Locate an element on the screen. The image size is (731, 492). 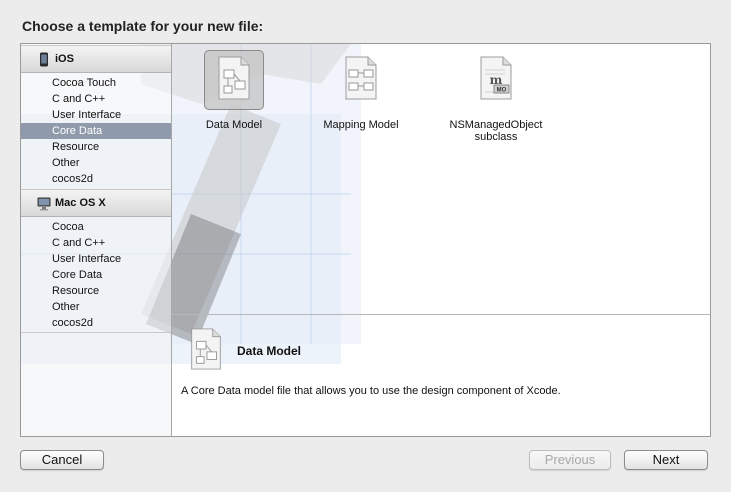
sidebar-group-mac-os-x: Mac OS X is located at coordinates (96, 203).